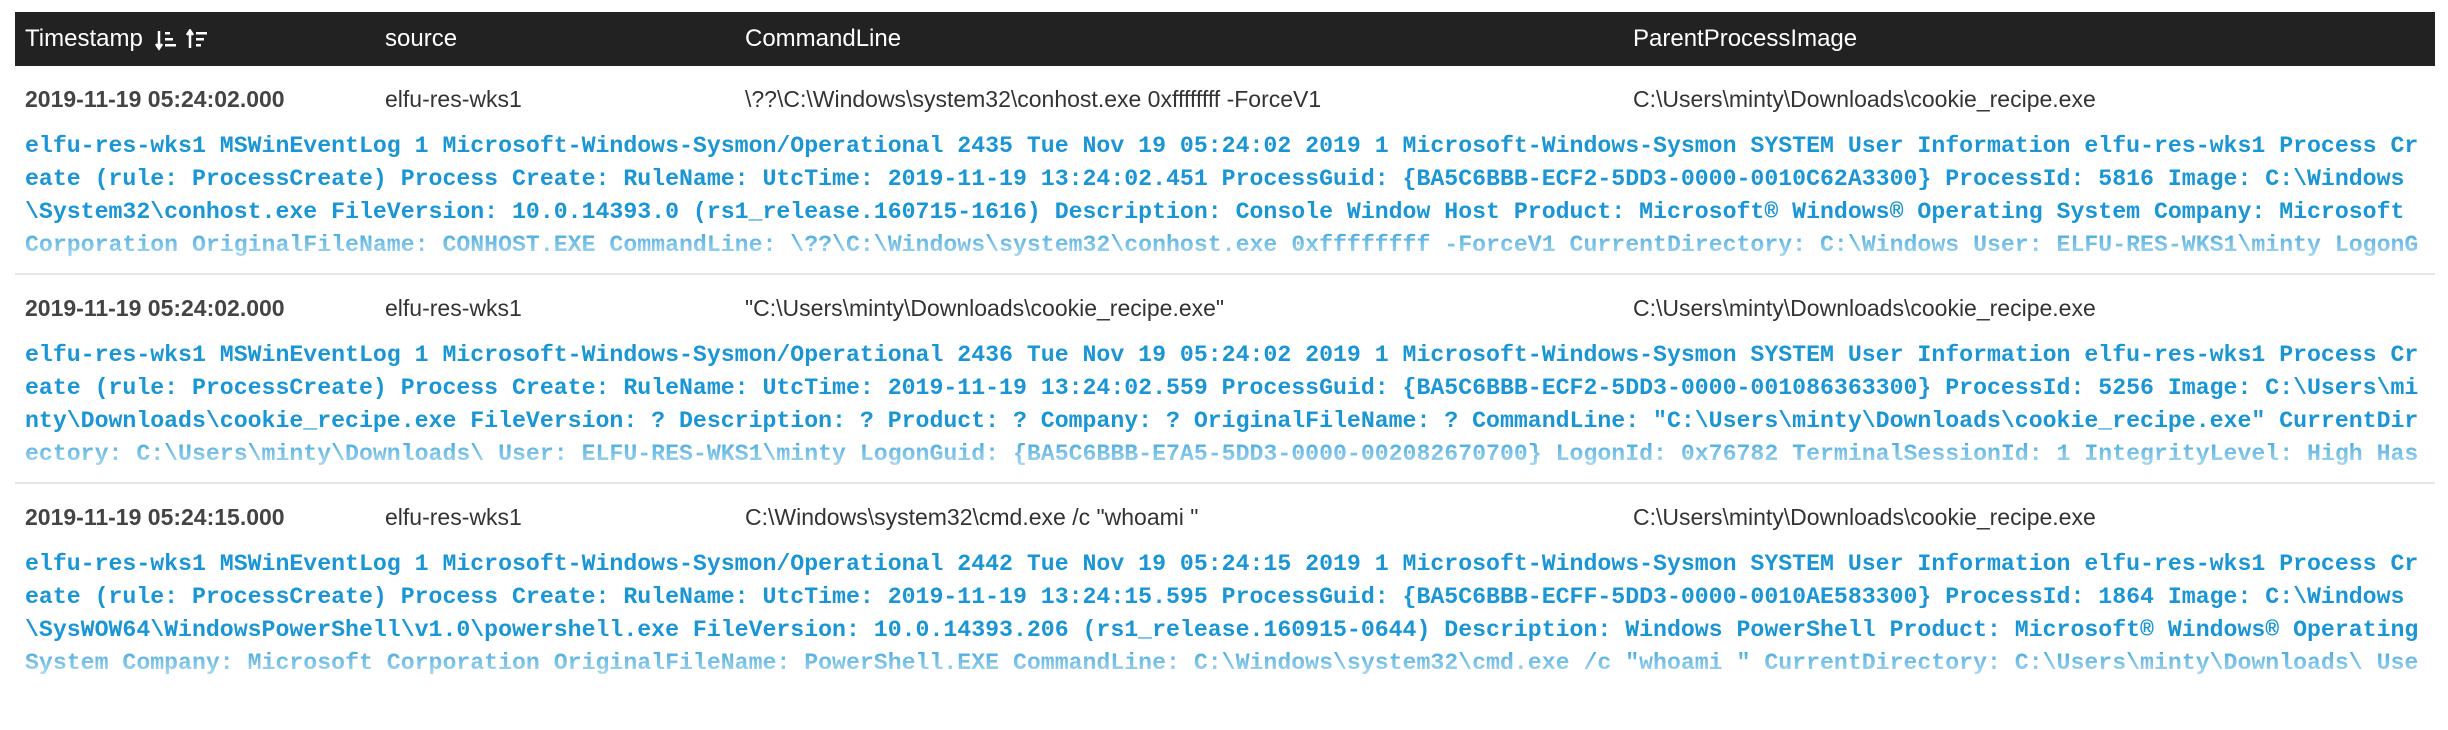  What do you see at coordinates (823, 39) in the screenshot?
I see `column-header-commandline: CommandLine` at bounding box center [823, 39].